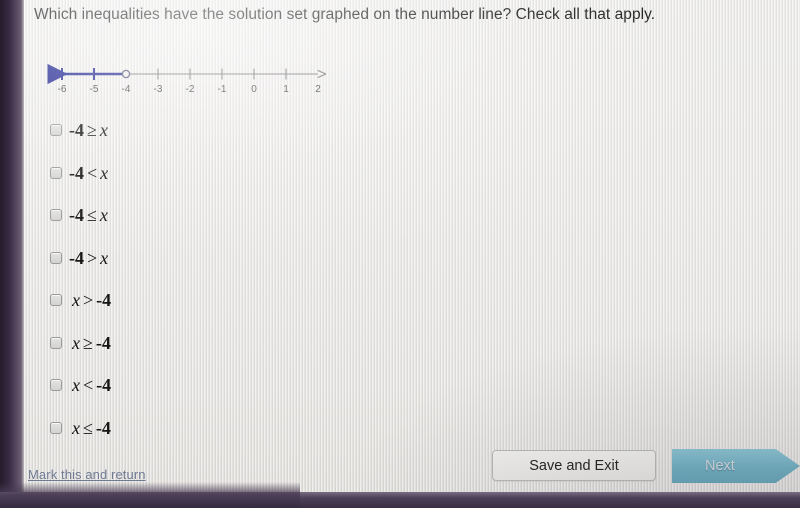 The image size is (800, 508). Describe the element at coordinates (158, 89) in the screenshot. I see `tick-label: -3` at that location.